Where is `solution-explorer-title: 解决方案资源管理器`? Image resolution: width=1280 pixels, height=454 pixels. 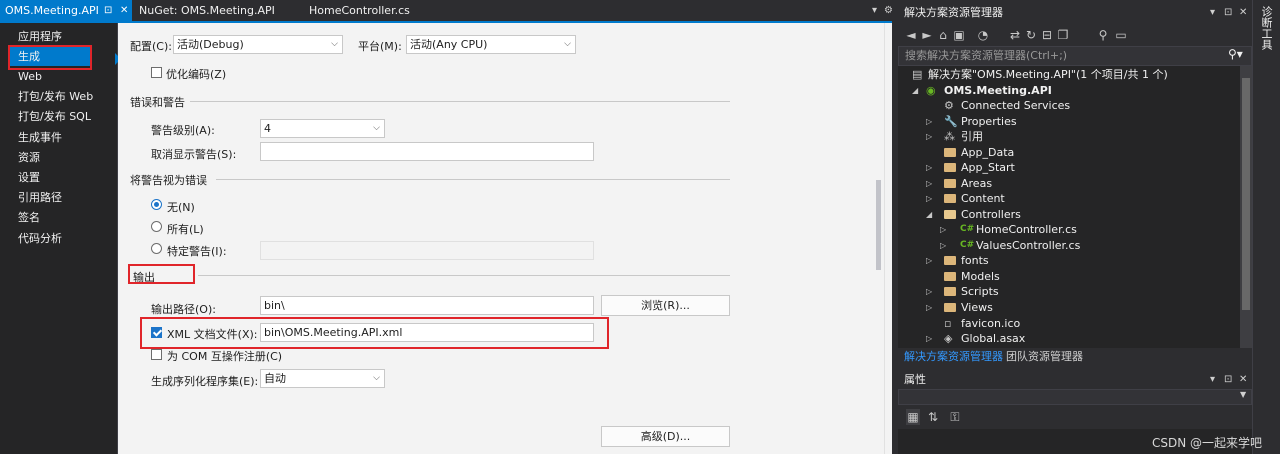 solution-explorer-title: 解决方案资源管理器 is located at coordinates (953, 12).